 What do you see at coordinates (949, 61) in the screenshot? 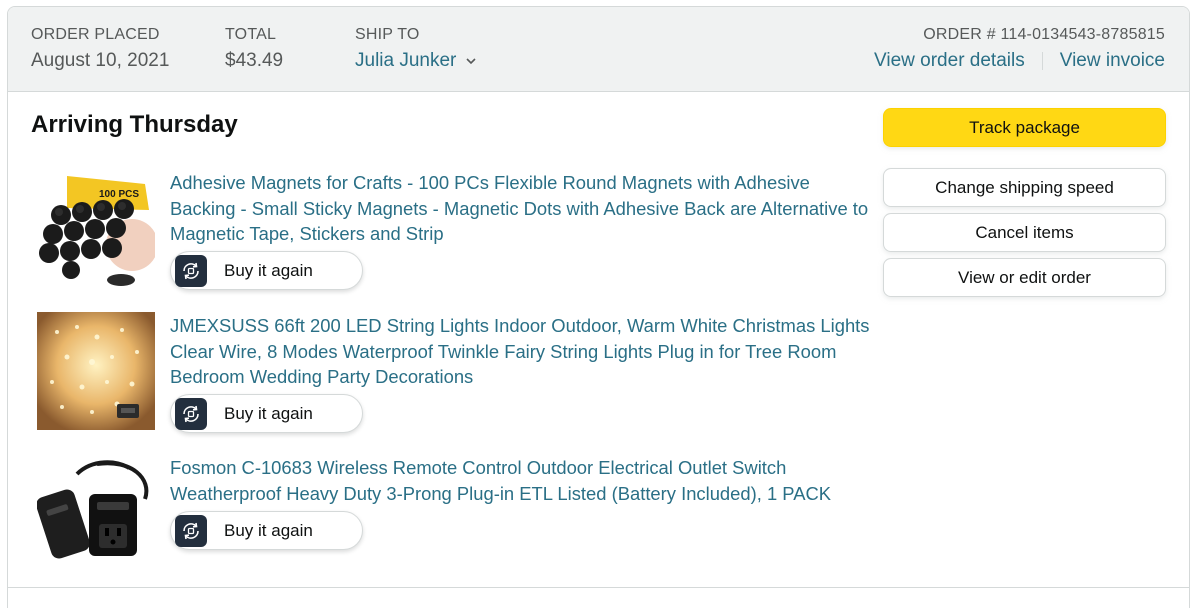
I see `view-order-details-link: View order details` at bounding box center [949, 61].